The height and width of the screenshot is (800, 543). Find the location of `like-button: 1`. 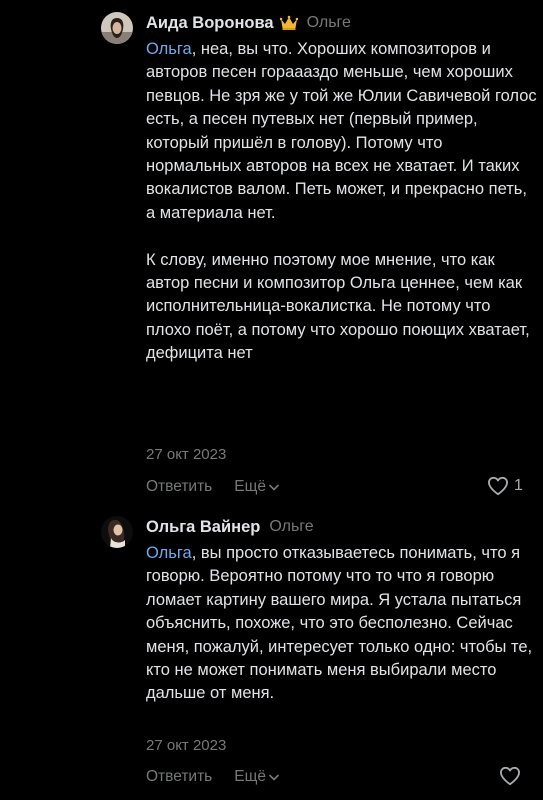

like-button: 1 is located at coordinates (505, 486).